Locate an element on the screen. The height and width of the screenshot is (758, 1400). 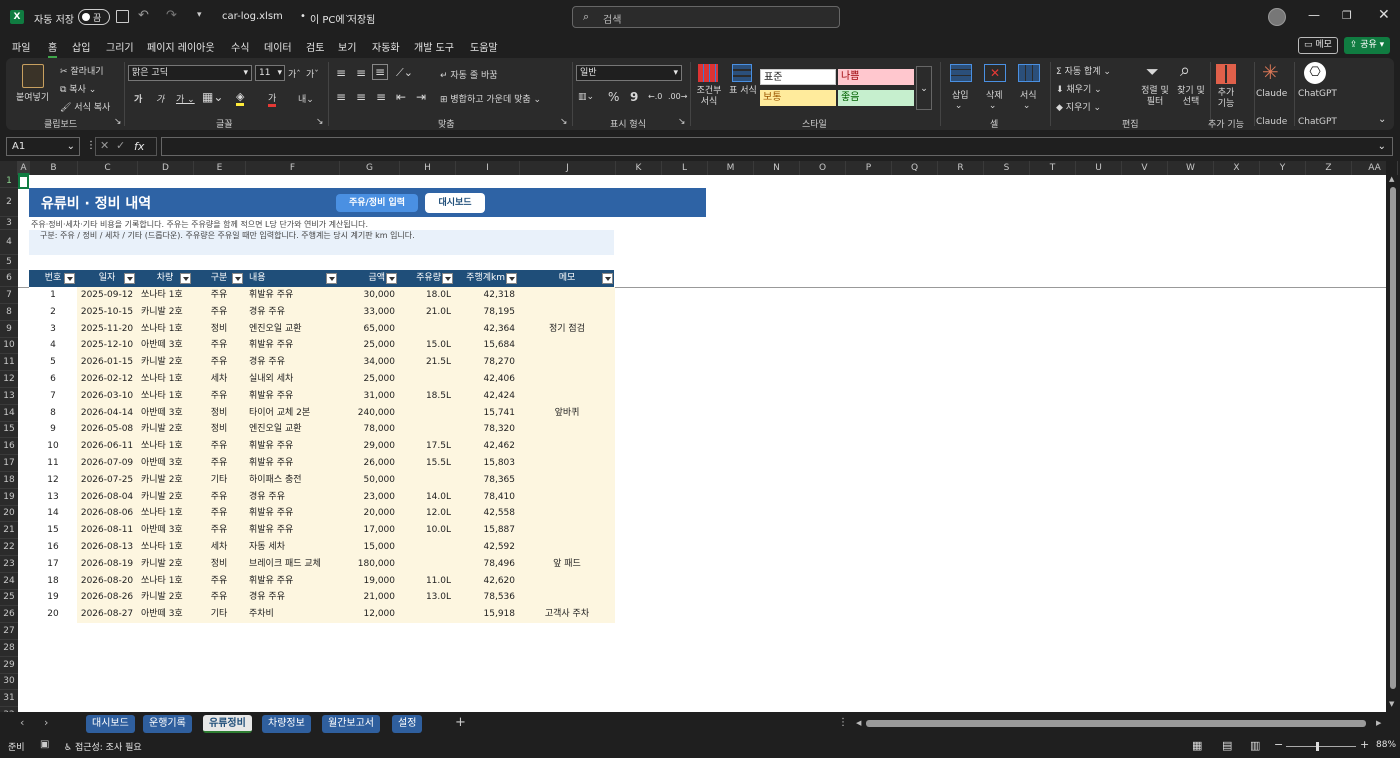
table-cell: 11 is located at coordinates (53, 463).